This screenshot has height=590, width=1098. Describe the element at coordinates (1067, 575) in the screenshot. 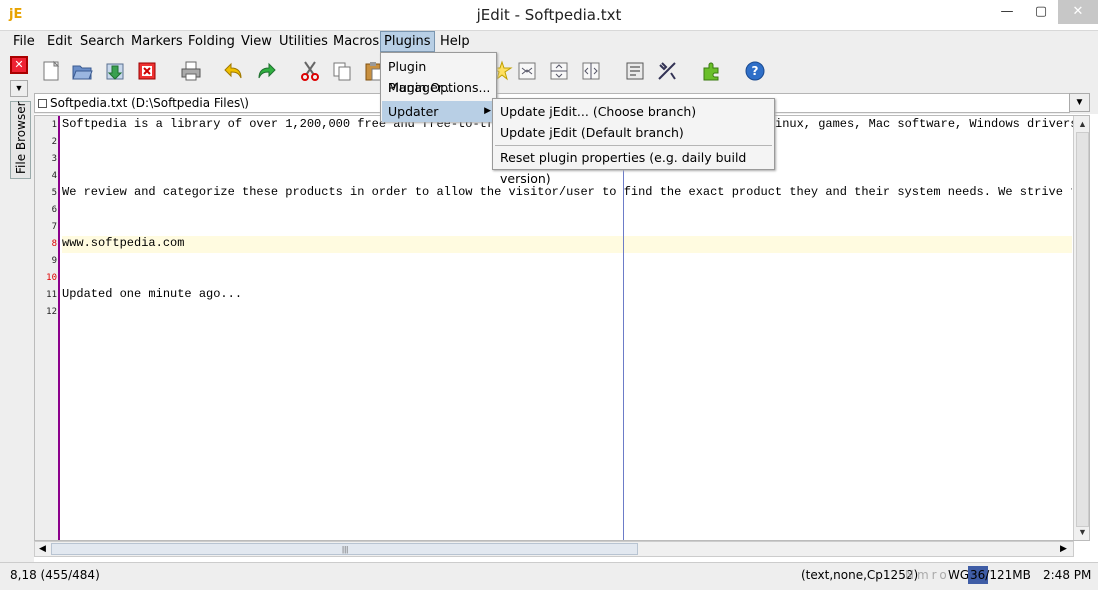

I see `clock: 2:48 PM` at that location.